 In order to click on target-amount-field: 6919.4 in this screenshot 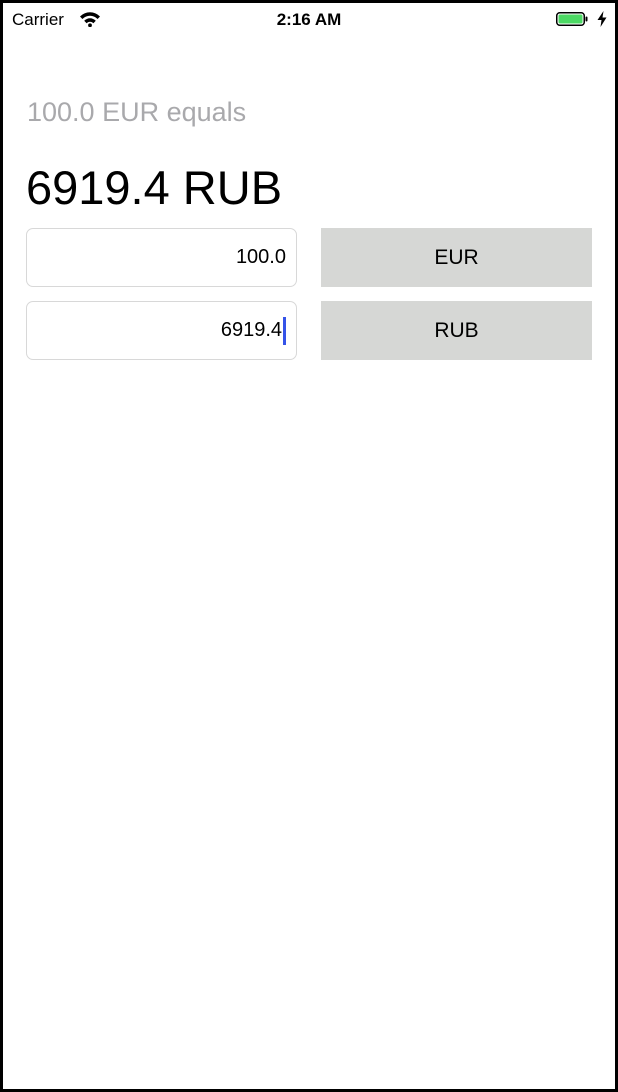, I will do `click(161, 330)`.